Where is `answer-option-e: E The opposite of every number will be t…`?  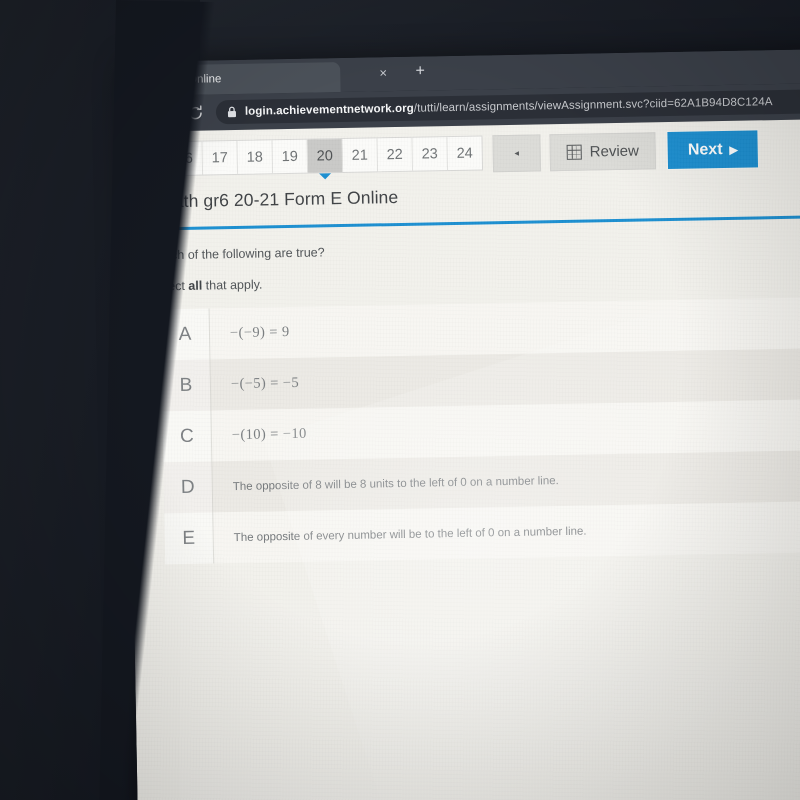
answer-option-e: E The opposite of every number will be t… is located at coordinates (482, 533).